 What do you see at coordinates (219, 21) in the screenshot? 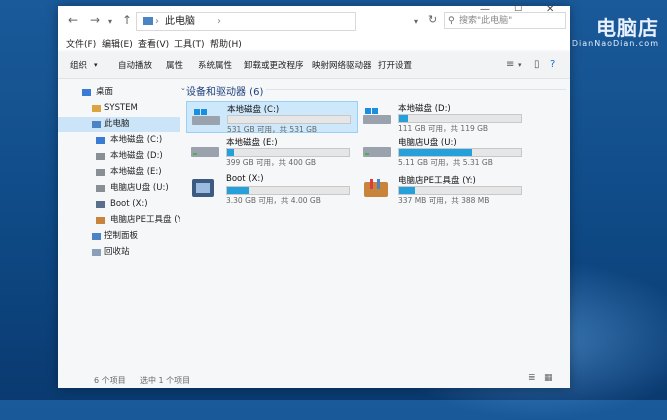
I see `path-chevron-icon: ›` at bounding box center [219, 21].